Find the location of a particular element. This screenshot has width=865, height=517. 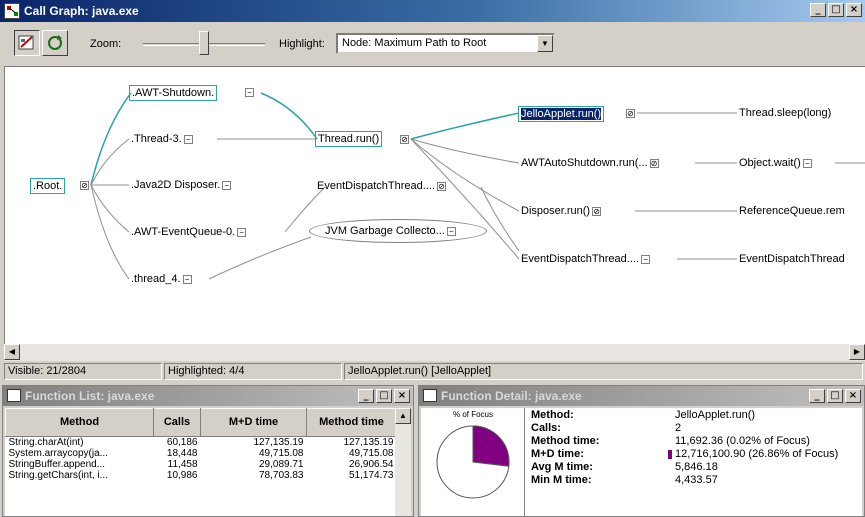

detail-value: JelloApplet.run() is located at coordinates (715, 415).